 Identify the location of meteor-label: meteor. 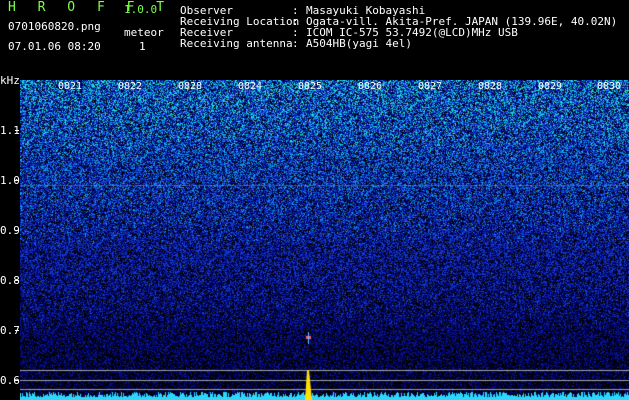
(144, 32).